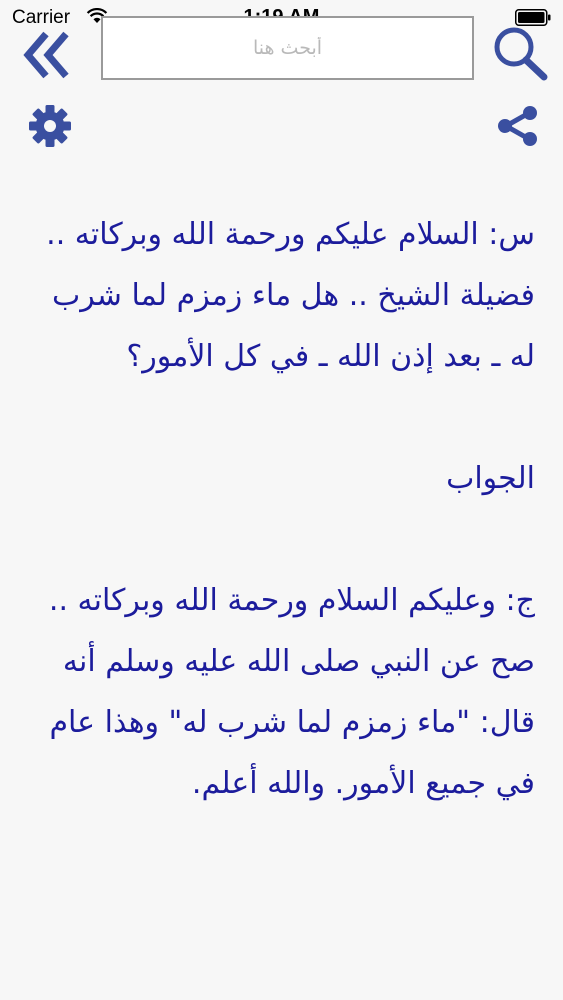  I want to click on double-chevron-left-icon, so click(46, 55).